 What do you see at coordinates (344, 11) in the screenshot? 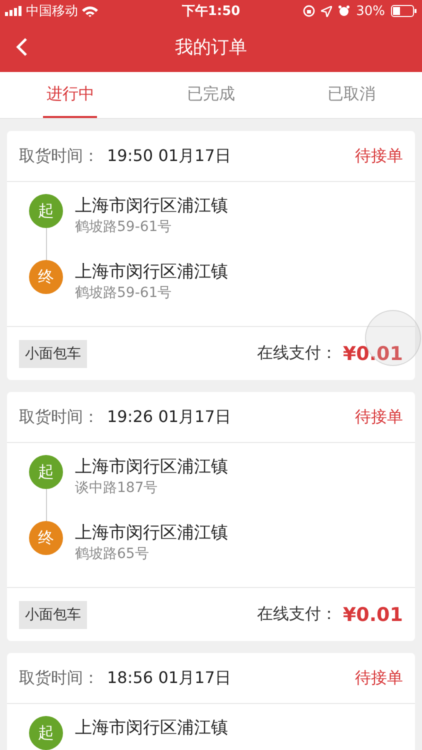
I see `alarm-icon` at bounding box center [344, 11].